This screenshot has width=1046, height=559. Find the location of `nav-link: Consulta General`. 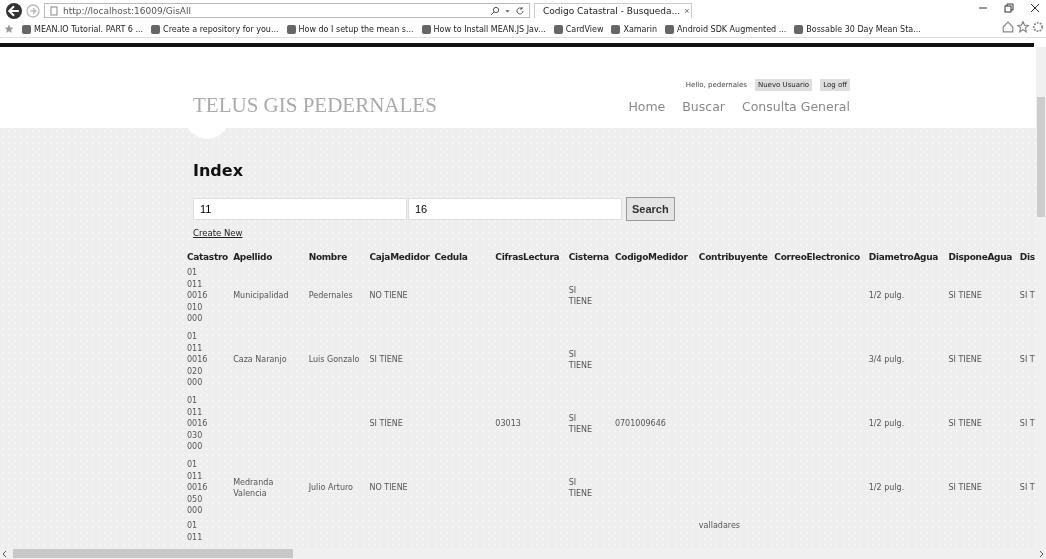

nav-link: Consulta General is located at coordinates (796, 106).